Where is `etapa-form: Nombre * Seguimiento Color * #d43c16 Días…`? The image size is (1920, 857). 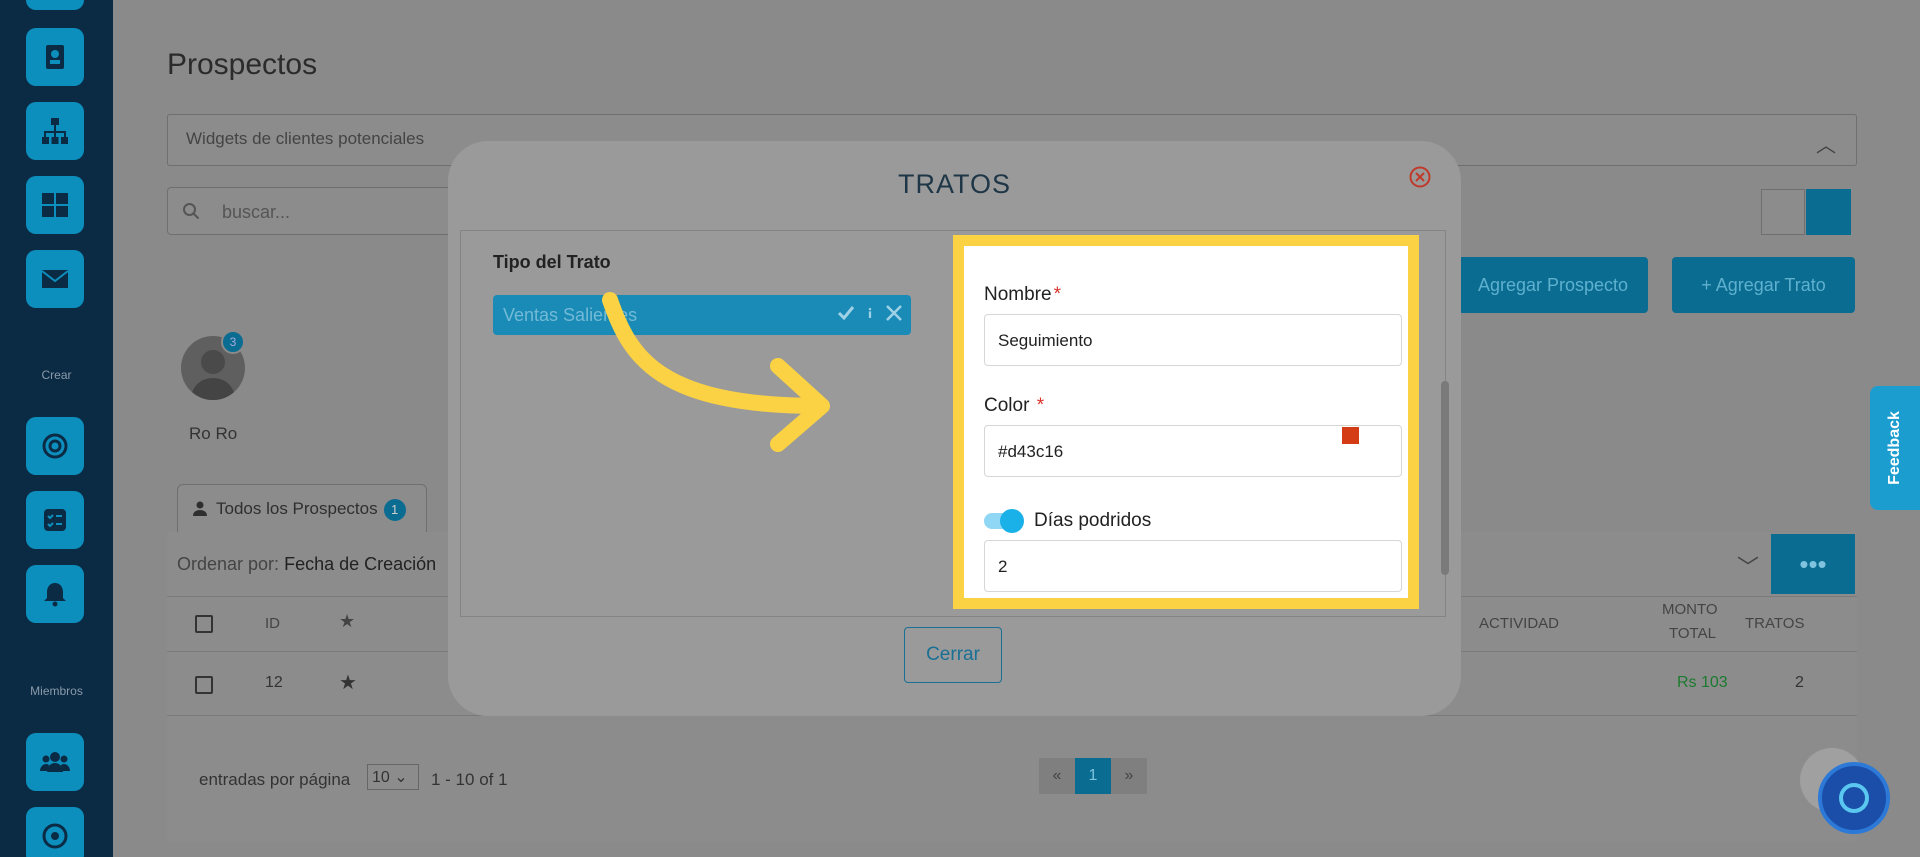
etapa-form: Nombre * Seguimiento Color * #d43c16 Días… is located at coordinates (1186, 422).